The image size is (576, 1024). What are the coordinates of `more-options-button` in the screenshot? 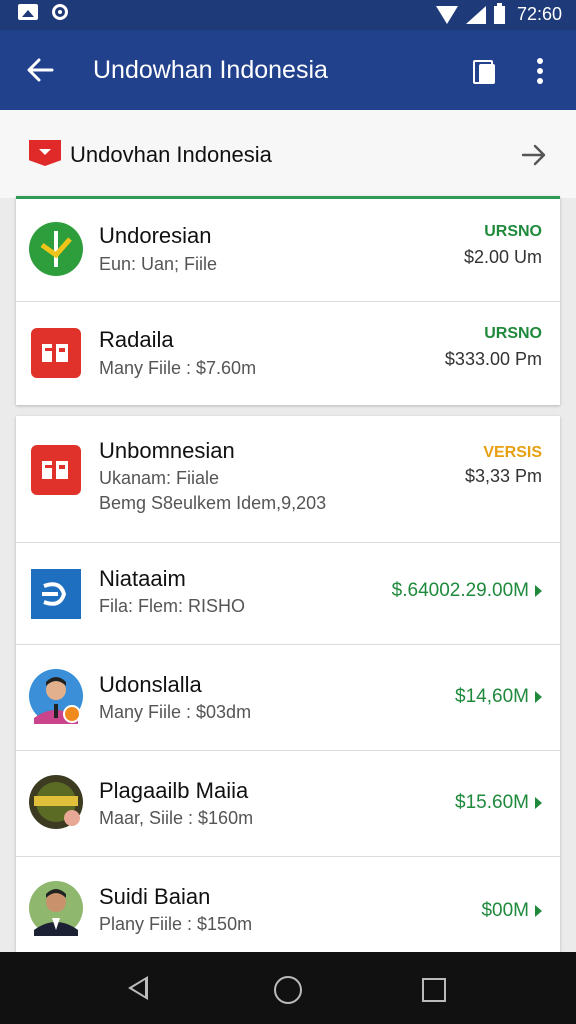 It's located at (540, 71).